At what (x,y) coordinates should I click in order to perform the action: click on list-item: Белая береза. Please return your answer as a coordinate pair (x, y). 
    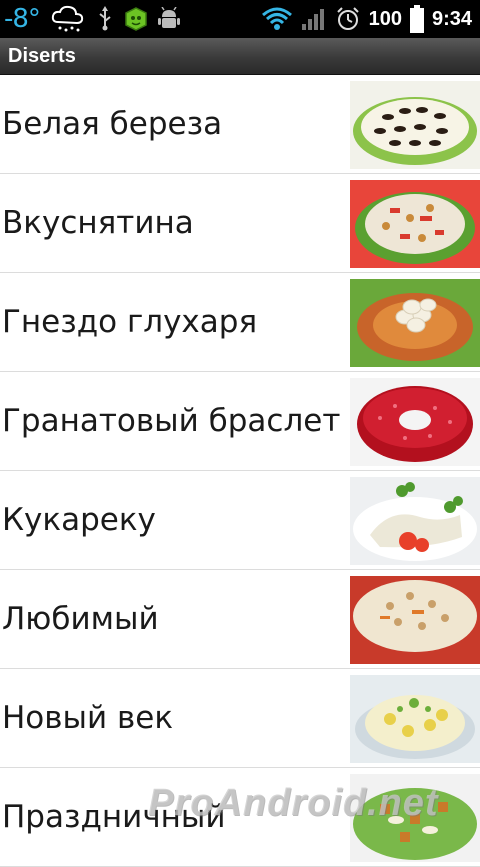
    Looking at the image, I should click on (240, 124).